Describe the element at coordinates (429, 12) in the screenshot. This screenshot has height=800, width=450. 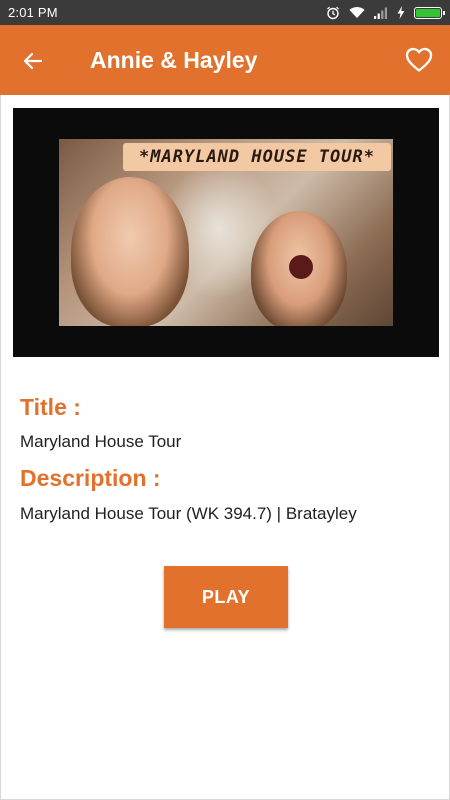
I see `battery-icon` at that location.